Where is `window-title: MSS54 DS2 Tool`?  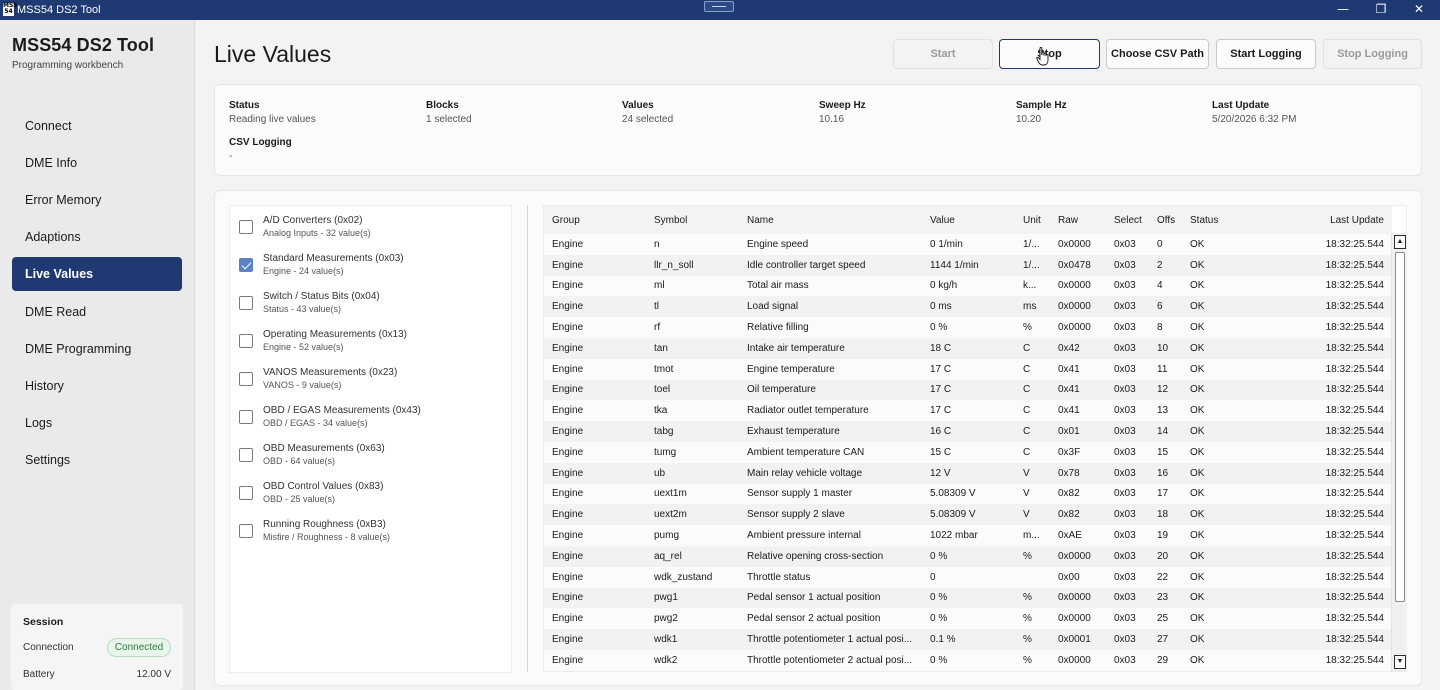
window-title: MSS54 DS2 Tool is located at coordinates (59, 10).